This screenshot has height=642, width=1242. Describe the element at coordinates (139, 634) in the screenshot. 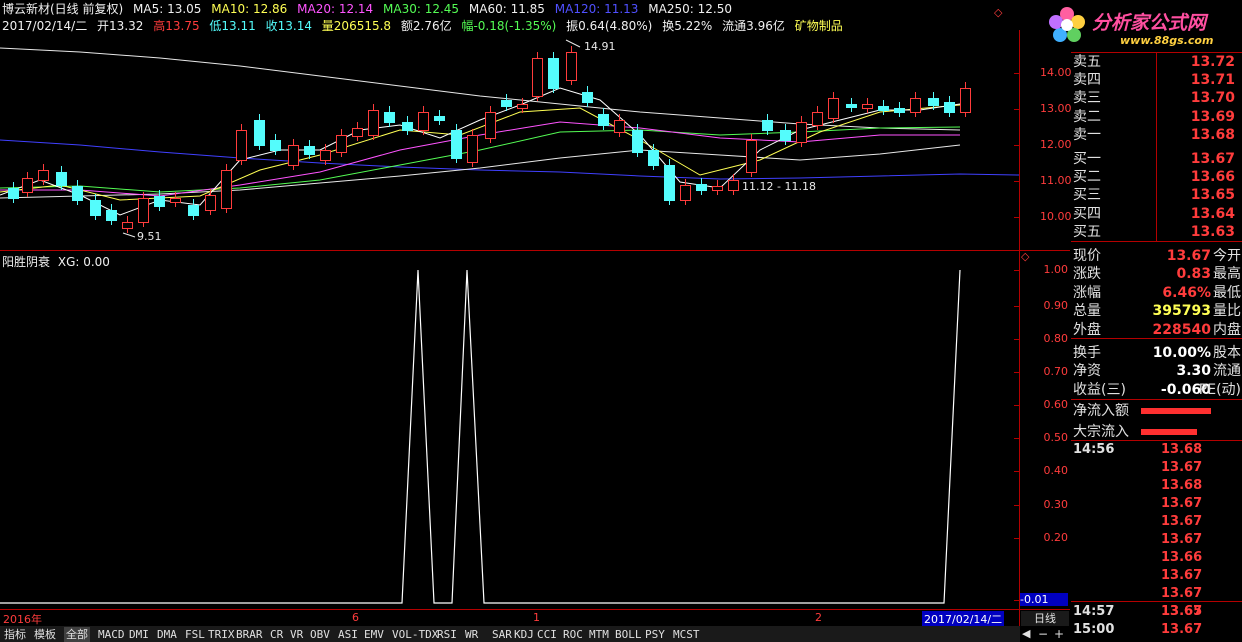

I see `indicator-tab: DMI` at that location.